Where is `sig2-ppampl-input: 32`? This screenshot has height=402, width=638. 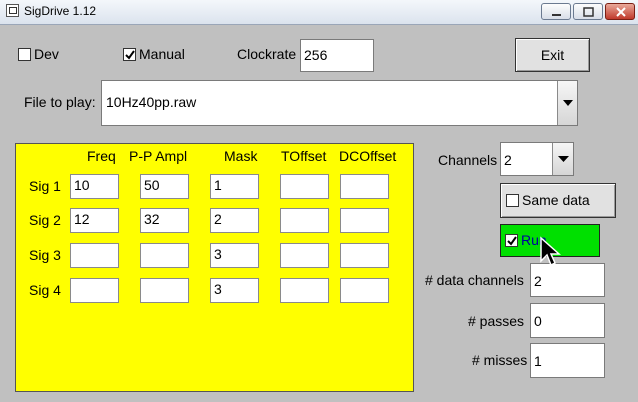
sig2-ppampl-input: 32 is located at coordinates (164, 220).